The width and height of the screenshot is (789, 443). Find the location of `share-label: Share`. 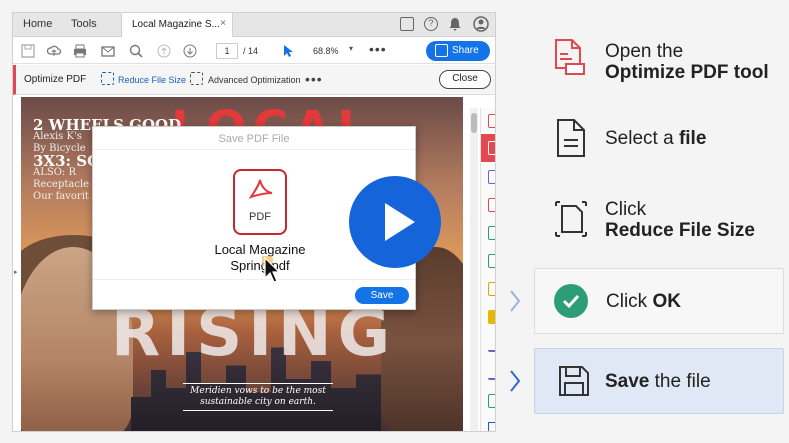

share-label: Share is located at coordinates (465, 50).